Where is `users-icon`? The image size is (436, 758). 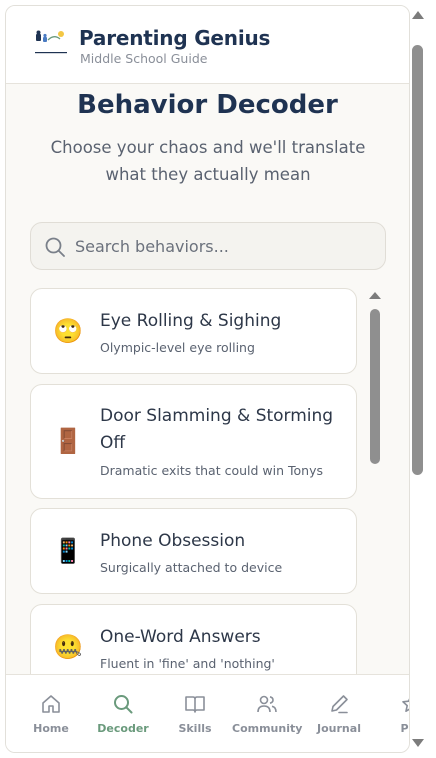 users-icon is located at coordinates (267, 704).